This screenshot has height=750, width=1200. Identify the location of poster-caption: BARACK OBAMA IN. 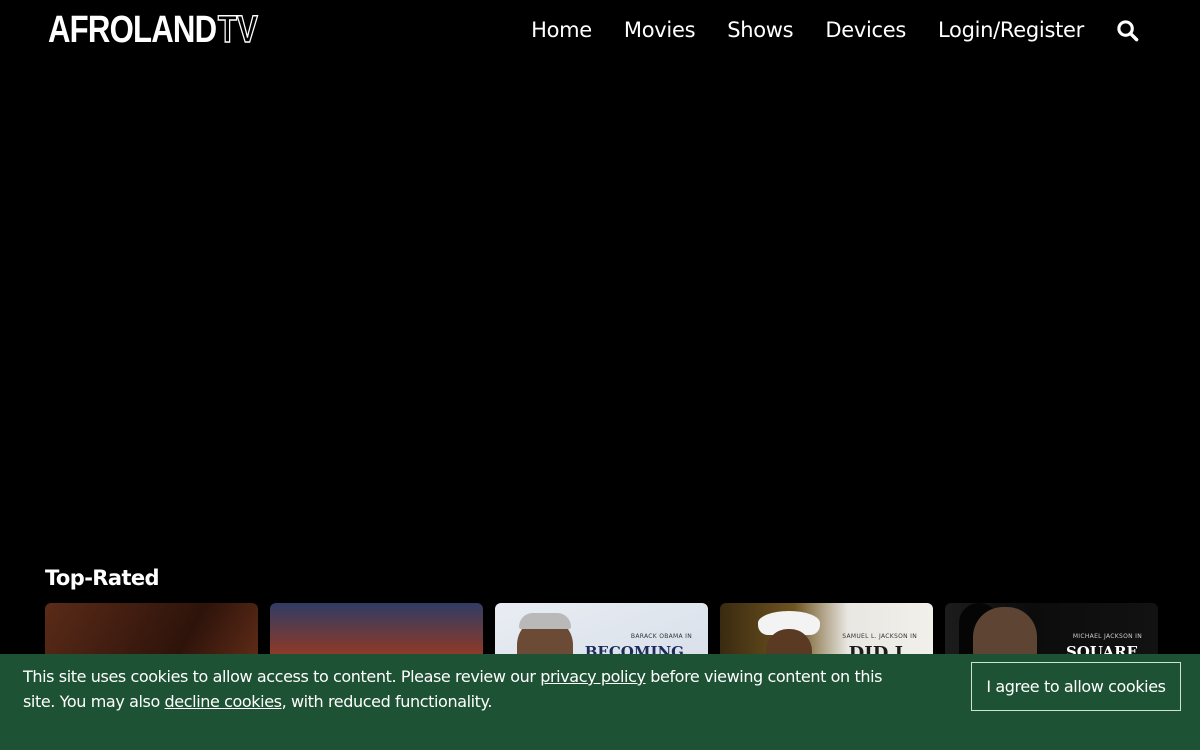
(661, 636).